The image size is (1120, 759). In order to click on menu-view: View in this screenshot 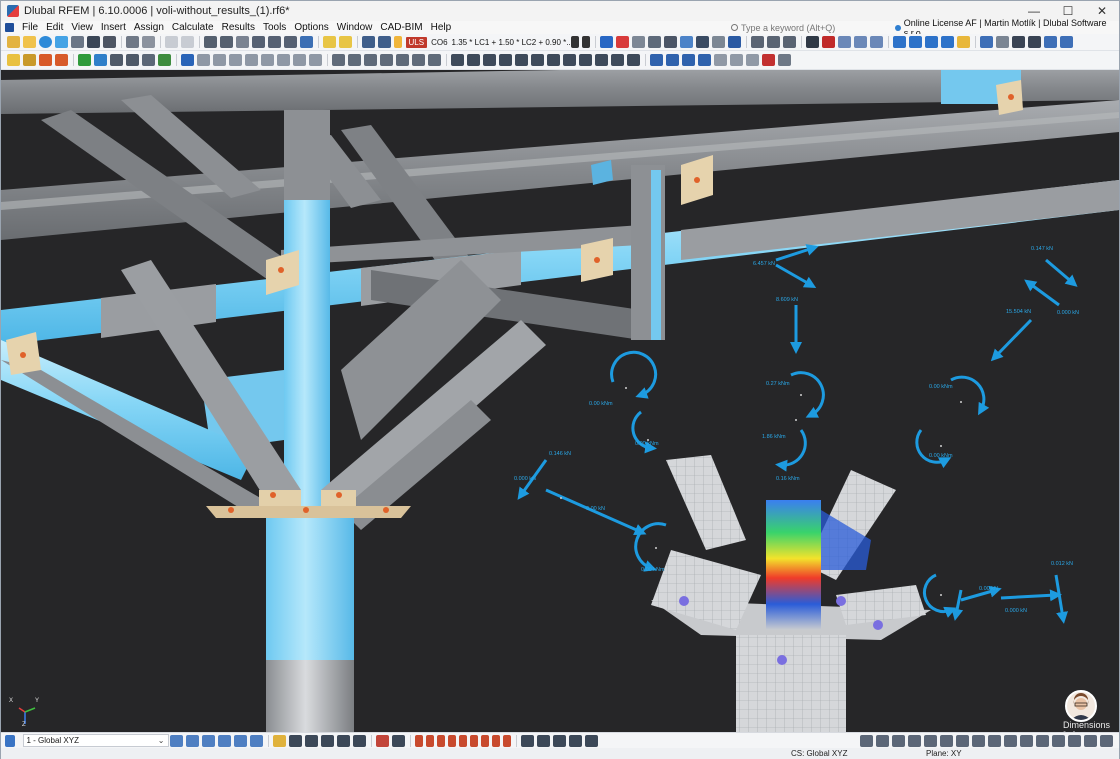, I will do `click(82, 27)`.